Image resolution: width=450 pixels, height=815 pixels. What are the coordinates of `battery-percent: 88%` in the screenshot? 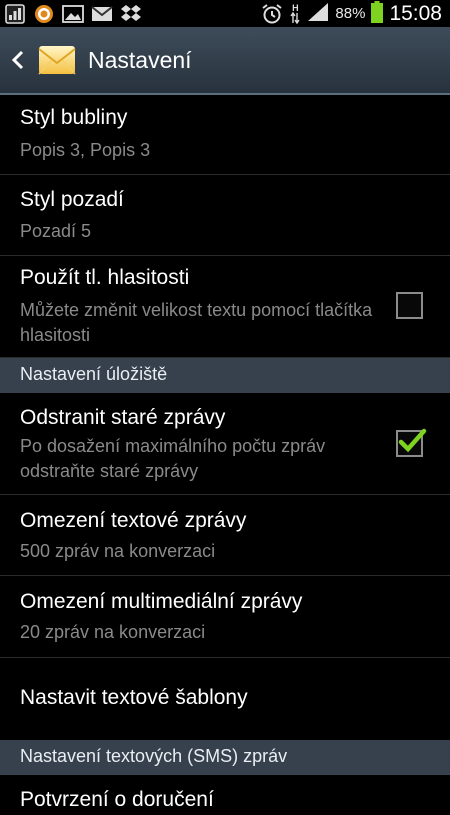 It's located at (350, 13).